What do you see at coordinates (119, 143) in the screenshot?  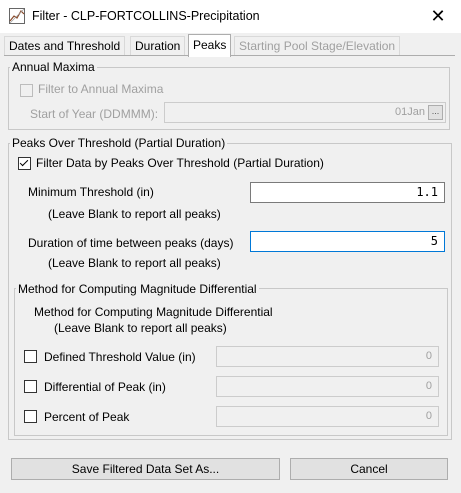 I see `peaks-over-threshold-legend: Peaks Over Threshold (Partial Duration)` at bounding box center [119, 143].